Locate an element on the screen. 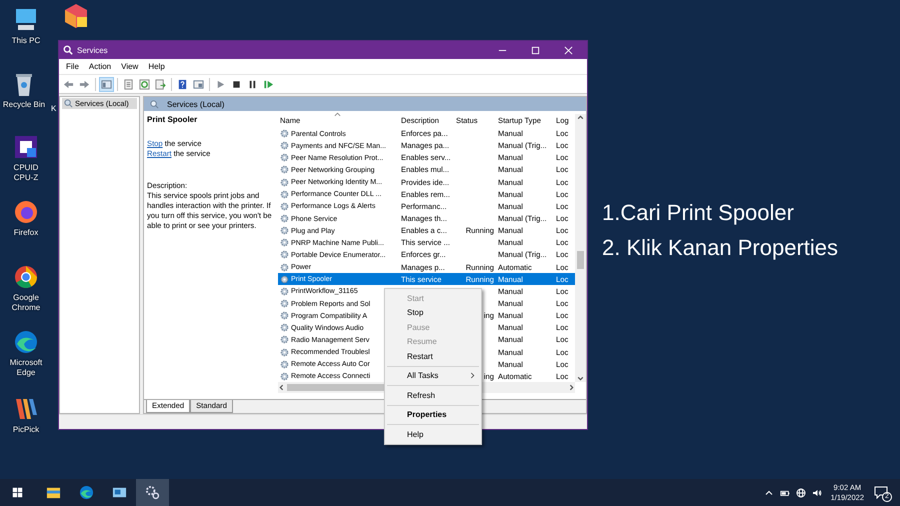  desktop-icon-label: PicPick is located at coordinates (26, 430).